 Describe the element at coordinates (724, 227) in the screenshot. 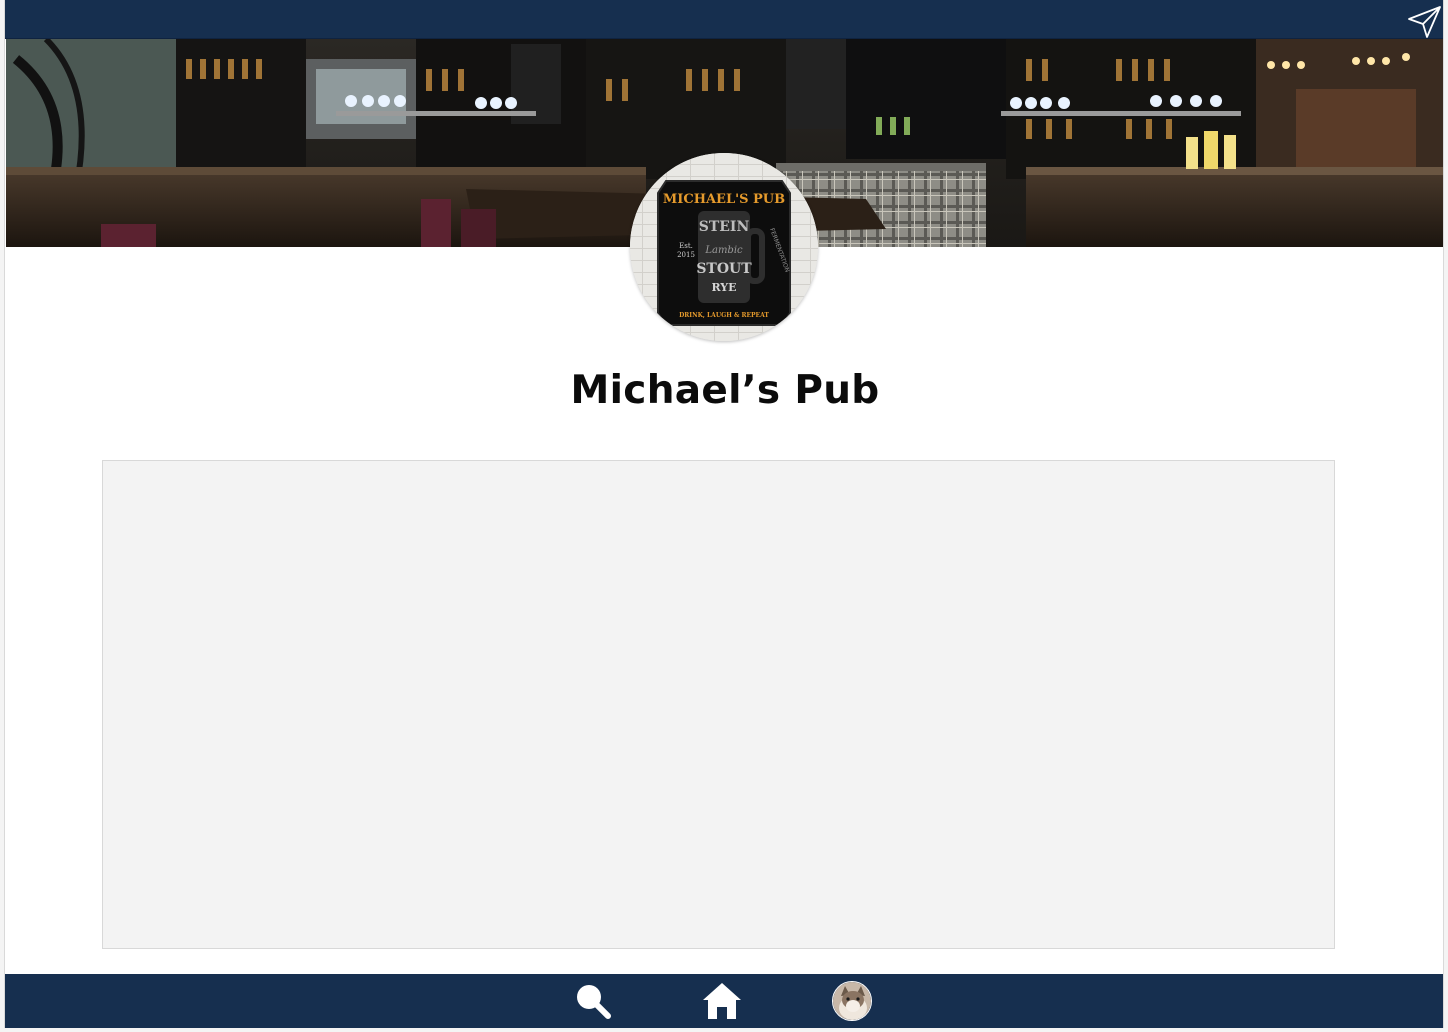

I see `logo-word-stein: STEIN` at that location.